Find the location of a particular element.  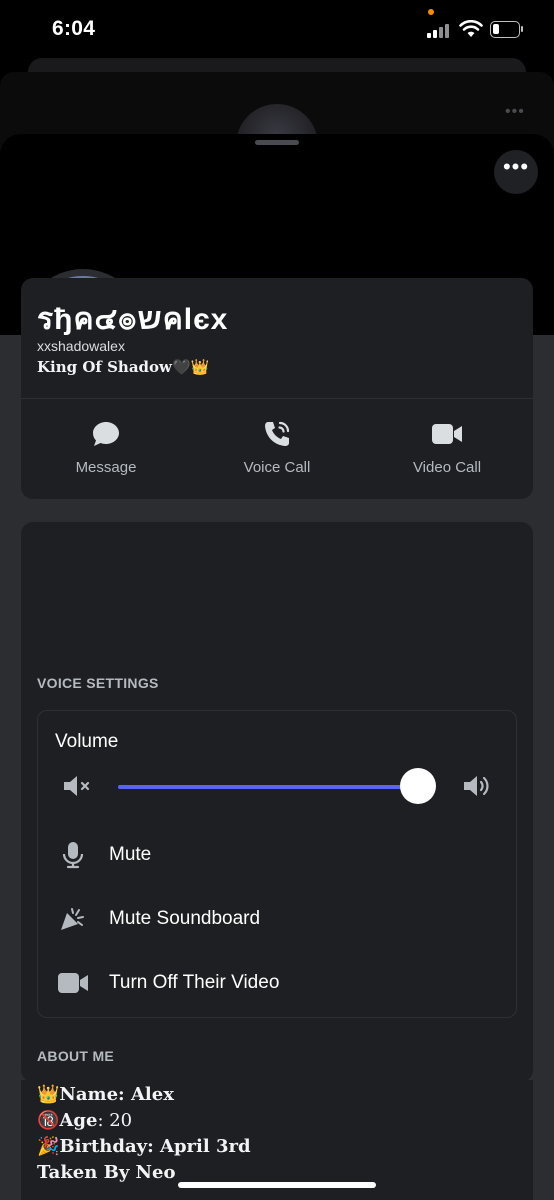

volume-slider-track is located at coordinates (268, 787).